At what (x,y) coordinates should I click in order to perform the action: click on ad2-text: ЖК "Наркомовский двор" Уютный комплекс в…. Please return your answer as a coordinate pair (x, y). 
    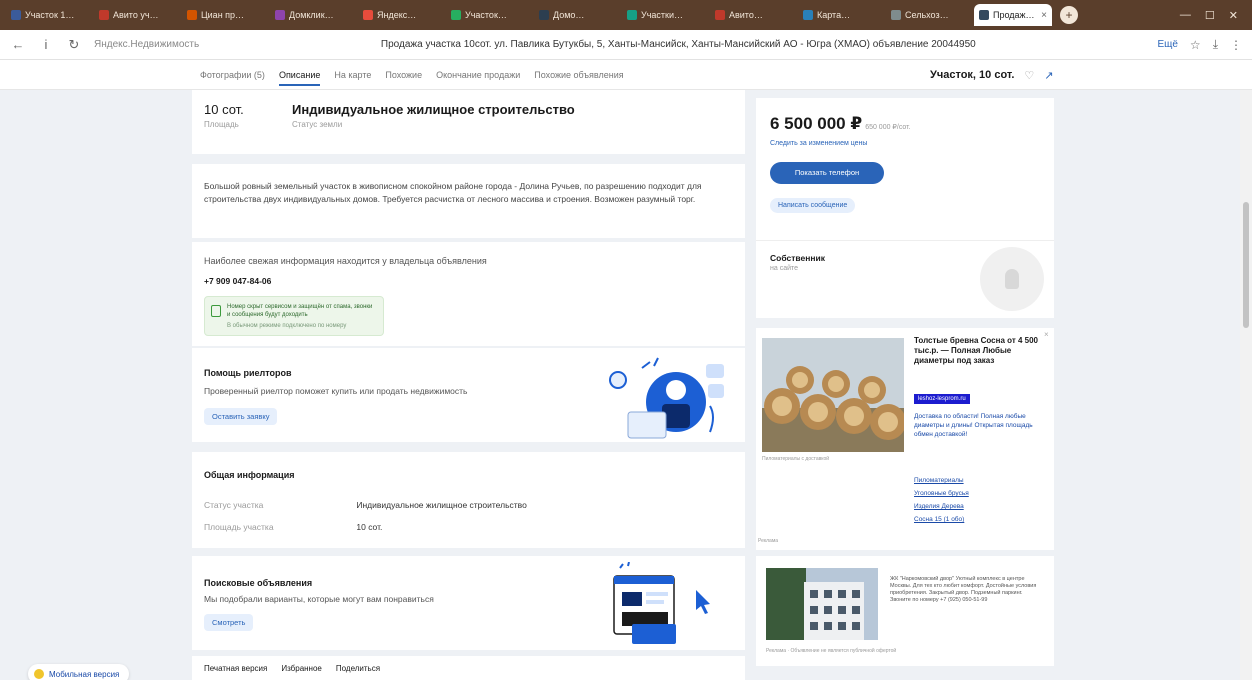
    Looking at the image, I should click on (965, 590).